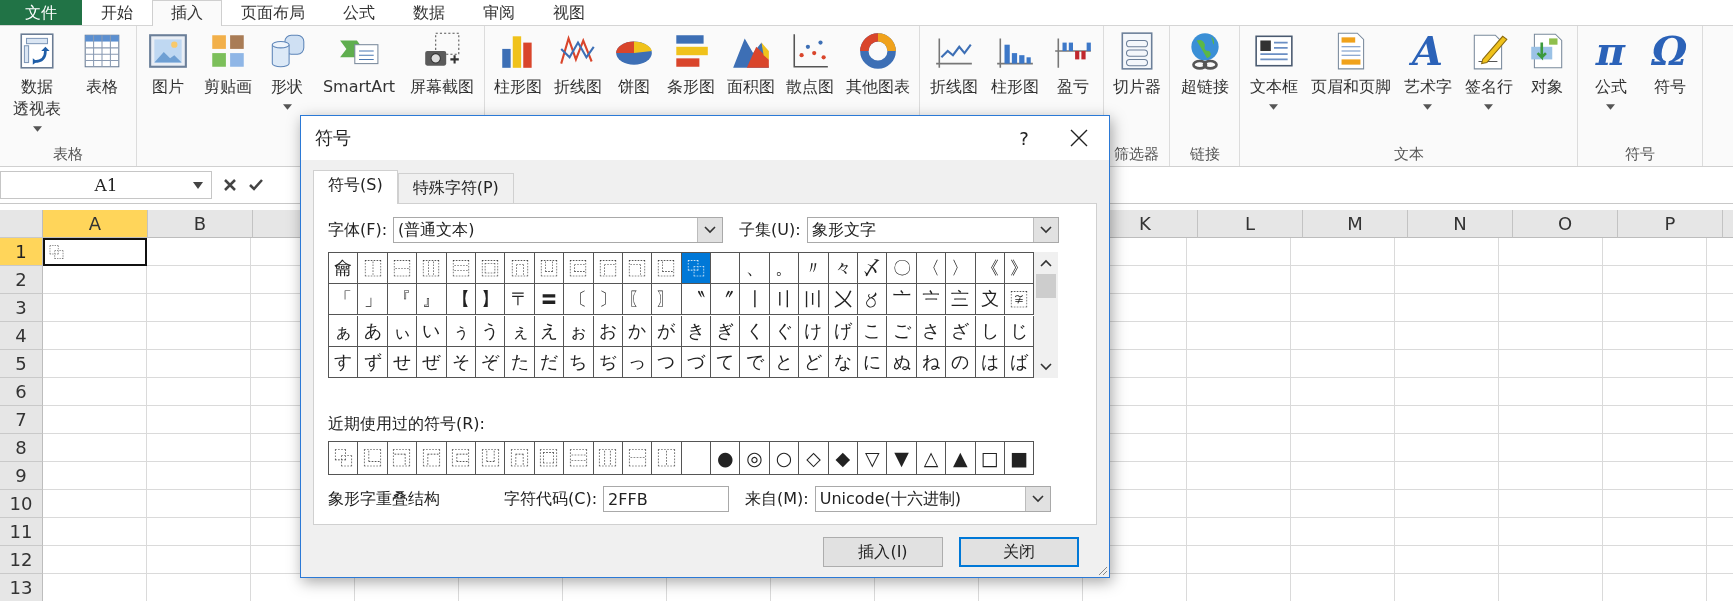 The height and width of the screenshot is (601, 1733). I want to click on omega-symbol-icon: Ω, so click(1669, 51).